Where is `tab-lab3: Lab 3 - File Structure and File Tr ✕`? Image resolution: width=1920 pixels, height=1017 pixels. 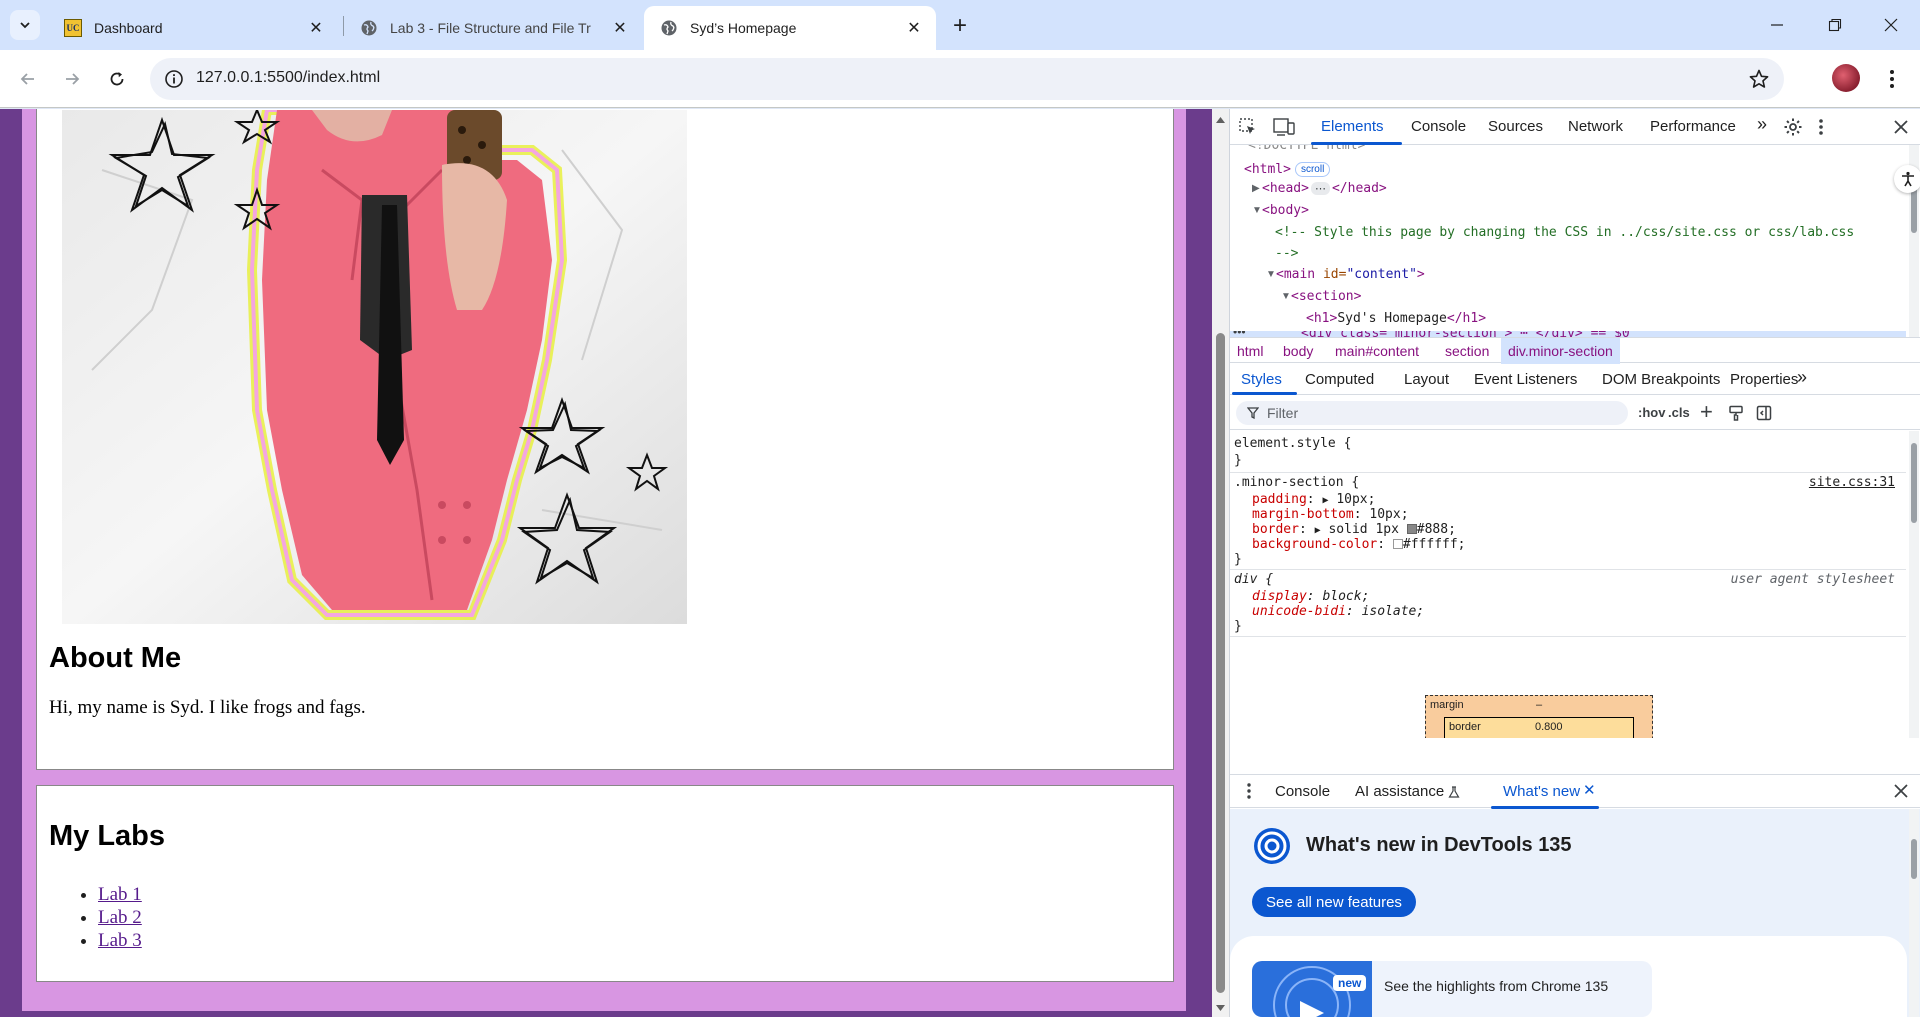
tab-lab3: Lab 3 - File Structure and File Tr ✕ is located at coordinates (493, 28).